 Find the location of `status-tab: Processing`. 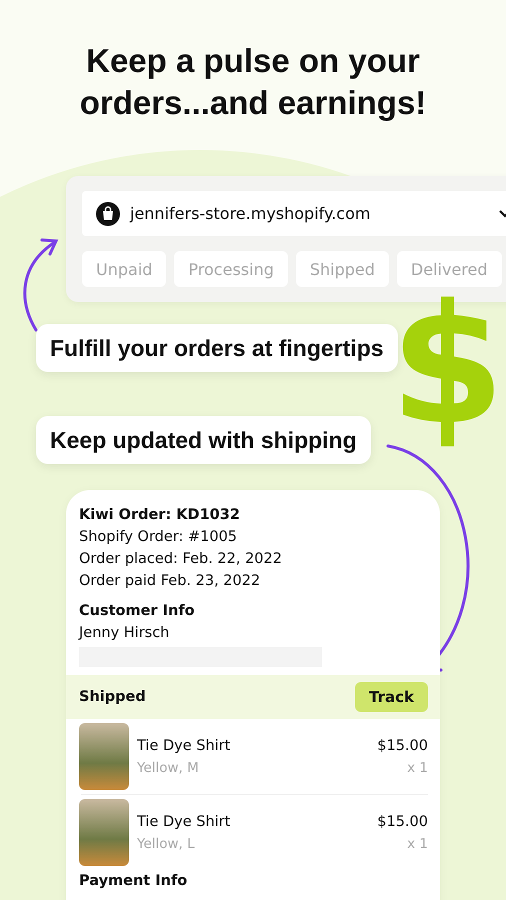

status-tab: Processing is located at coordinates (231, 269).